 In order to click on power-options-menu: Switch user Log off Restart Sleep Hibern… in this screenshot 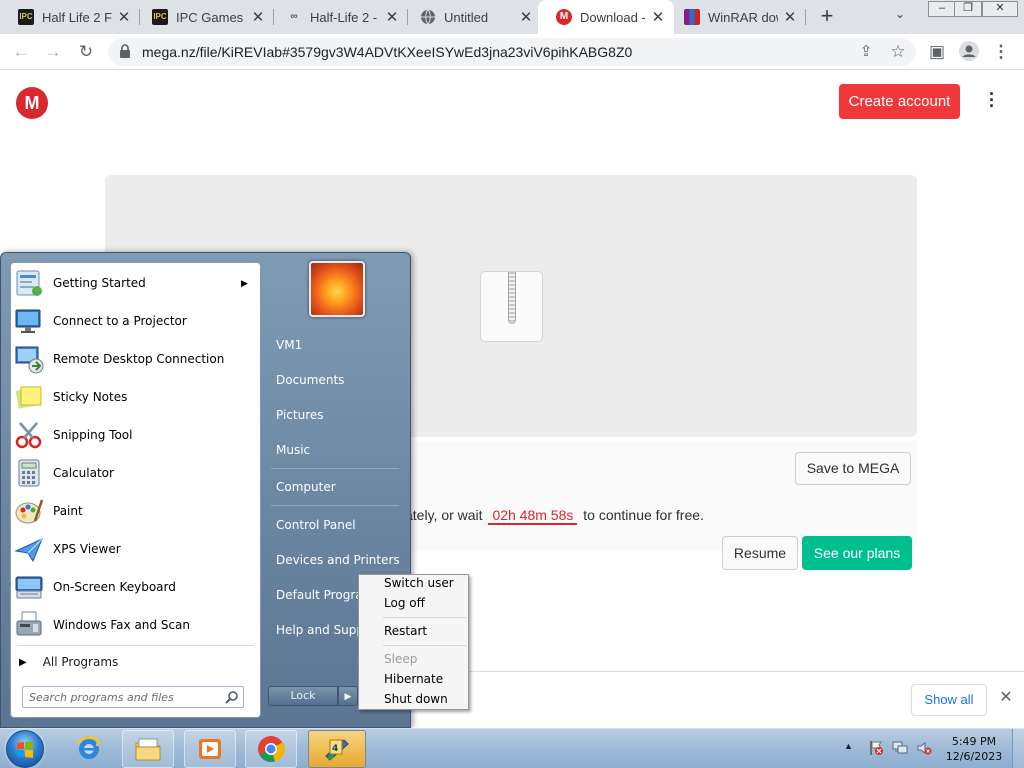, I will do `click(413, 642)`.